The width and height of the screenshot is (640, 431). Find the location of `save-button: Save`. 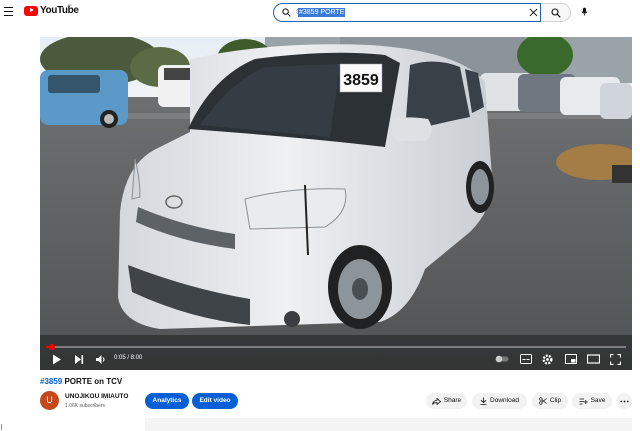

save-button: Save is located at coordinates (592, 401).